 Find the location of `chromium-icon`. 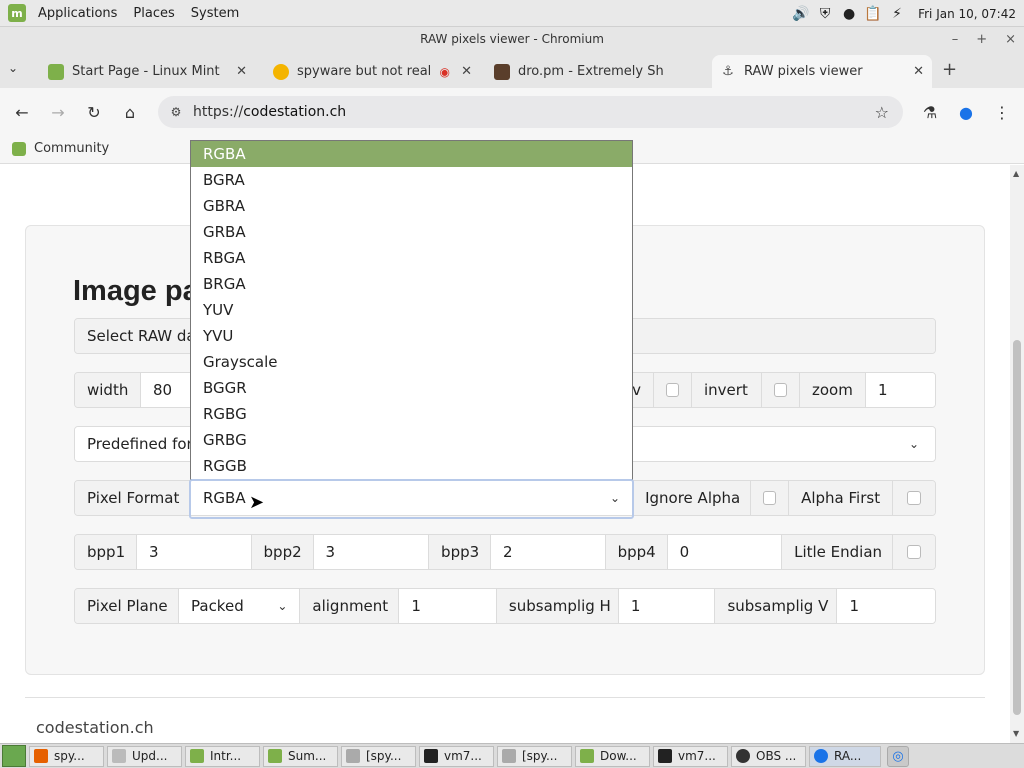

chromium-icon is located at coordinates (821, 756).